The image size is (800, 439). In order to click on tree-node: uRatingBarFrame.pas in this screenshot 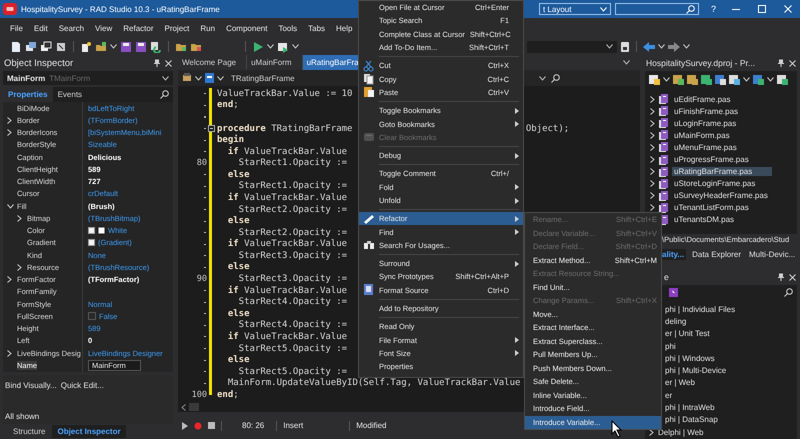, I will do `click(722, 171)`.